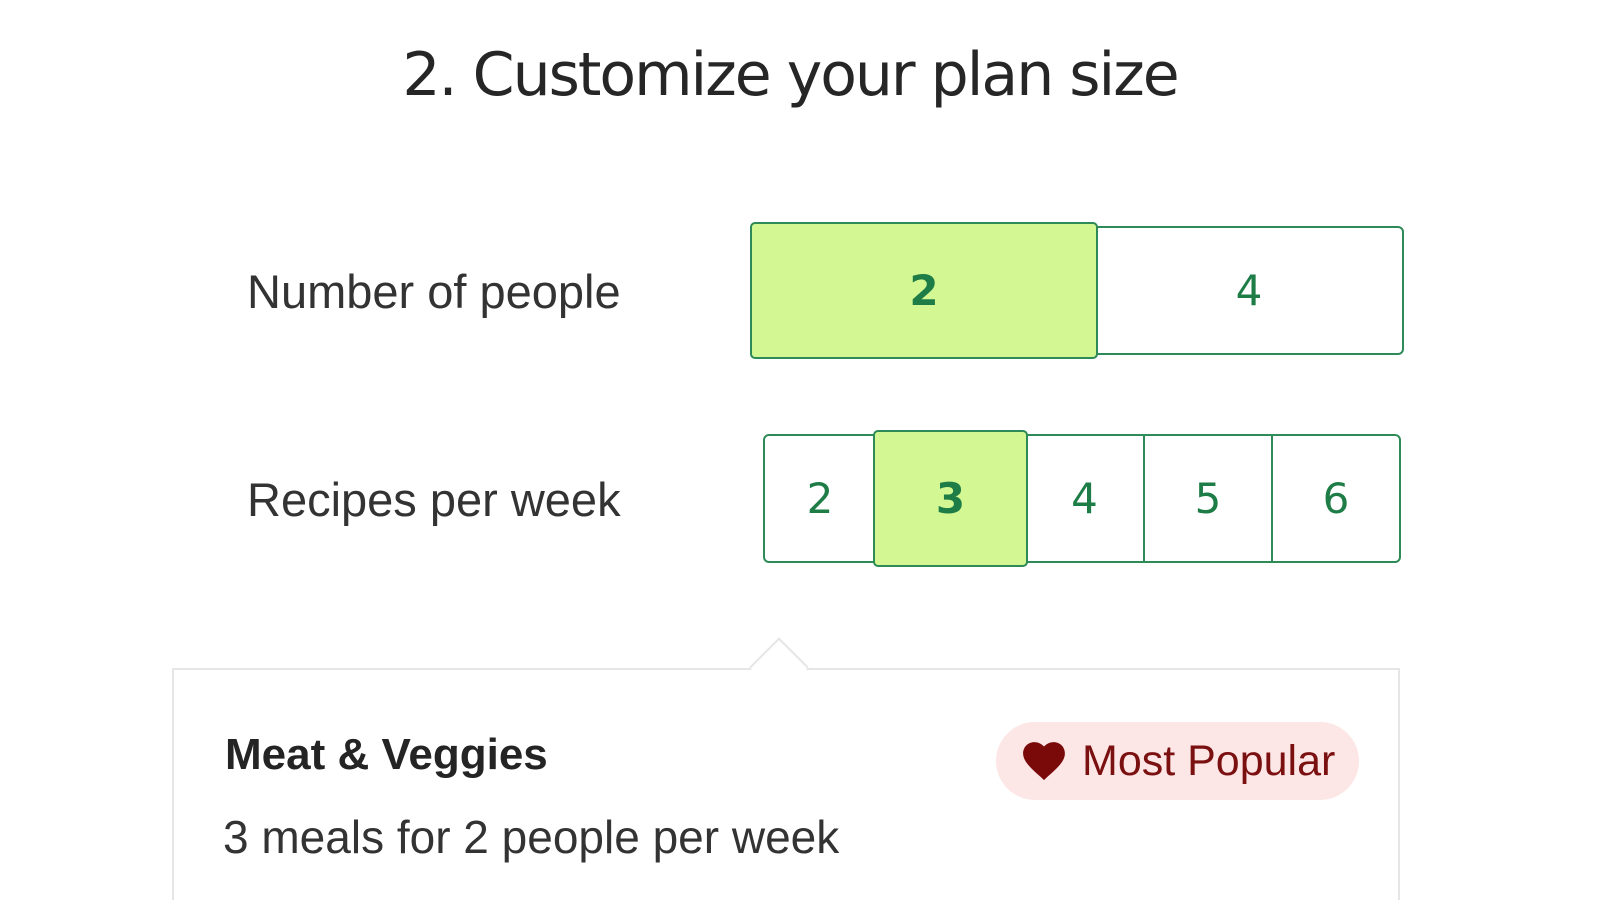 This screenshot has height=900, width=1600. I want to click on most-popular-badge: Most Popular, so click(1178, 761).